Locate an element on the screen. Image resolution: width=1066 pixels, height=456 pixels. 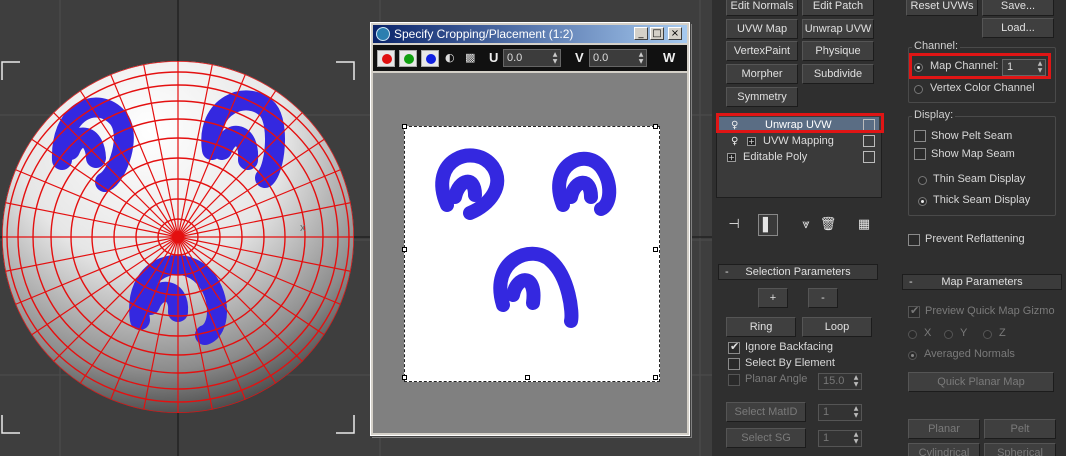
modifier-button-unwrap-uvw: Unwrap UVW is located at coordinates (838, 29).